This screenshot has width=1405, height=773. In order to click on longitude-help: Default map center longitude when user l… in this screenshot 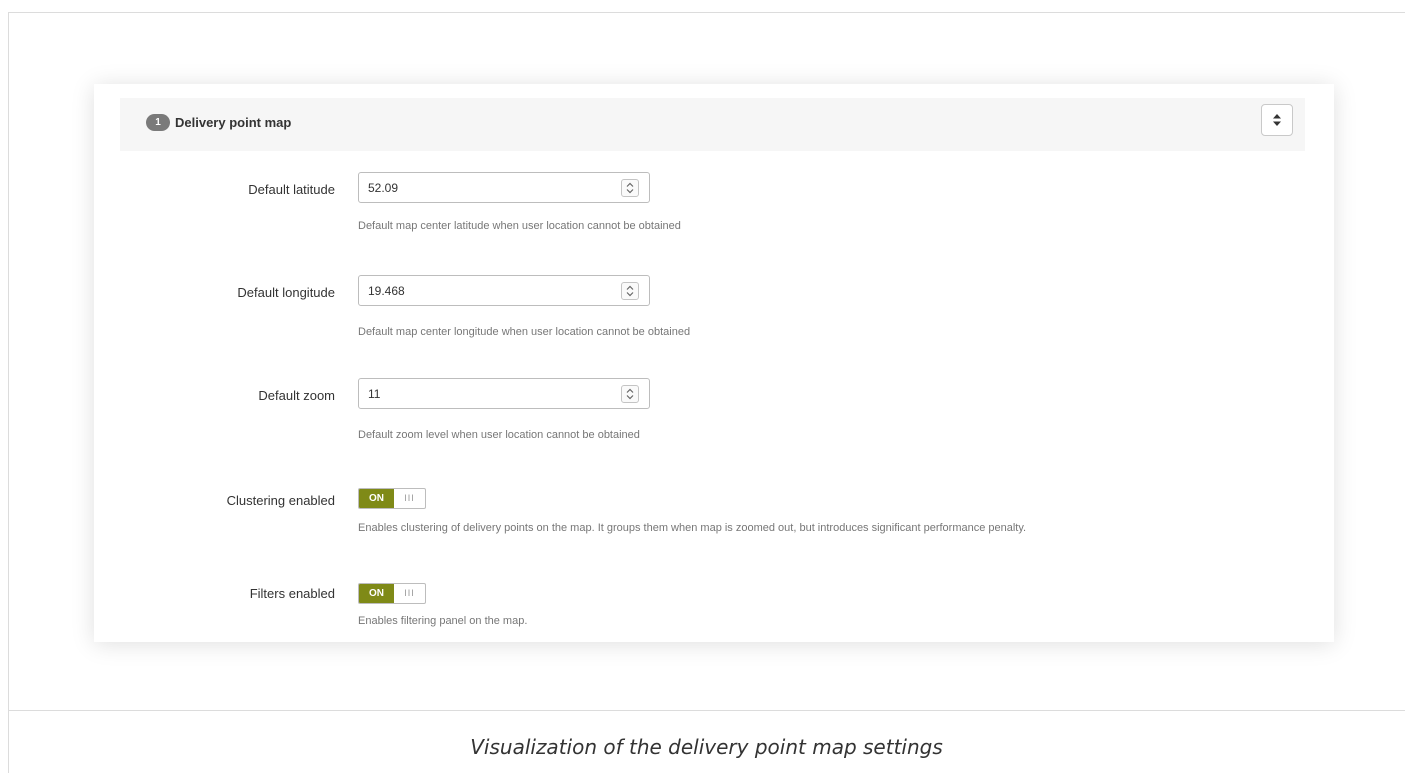, I will do `click(524, 332)`.